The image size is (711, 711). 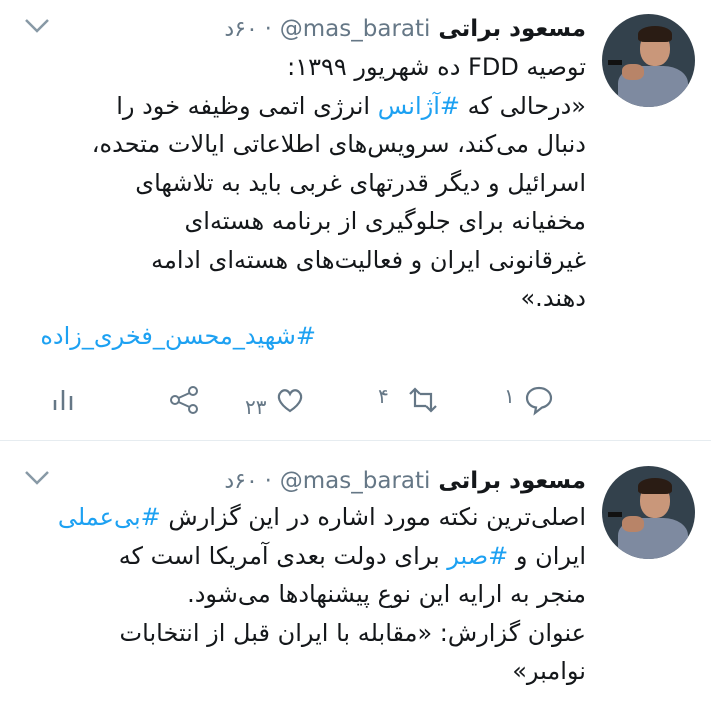 I want to click on like-count: ۲۳, so click(x=256, y=407).